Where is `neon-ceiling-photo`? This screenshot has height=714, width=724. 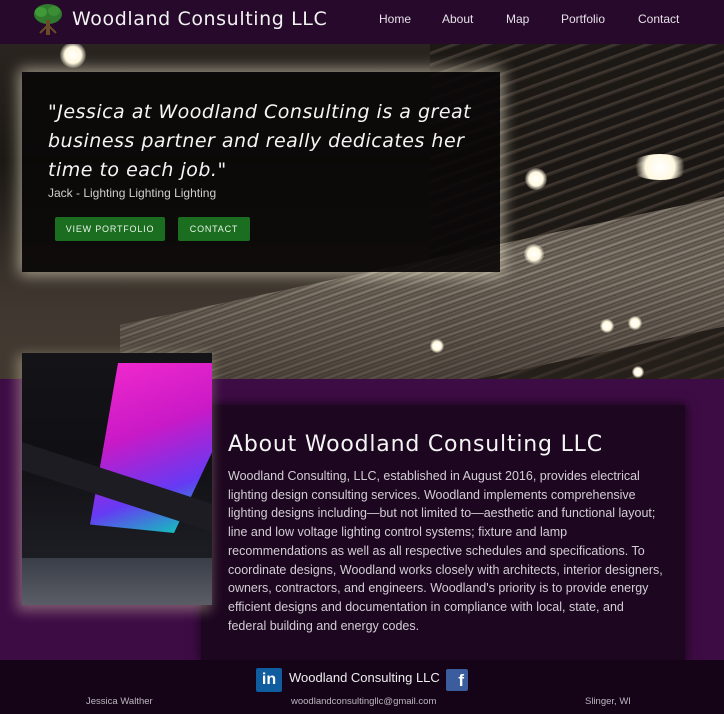 neon-ceiling-photo is located at coordinates (117, 479).